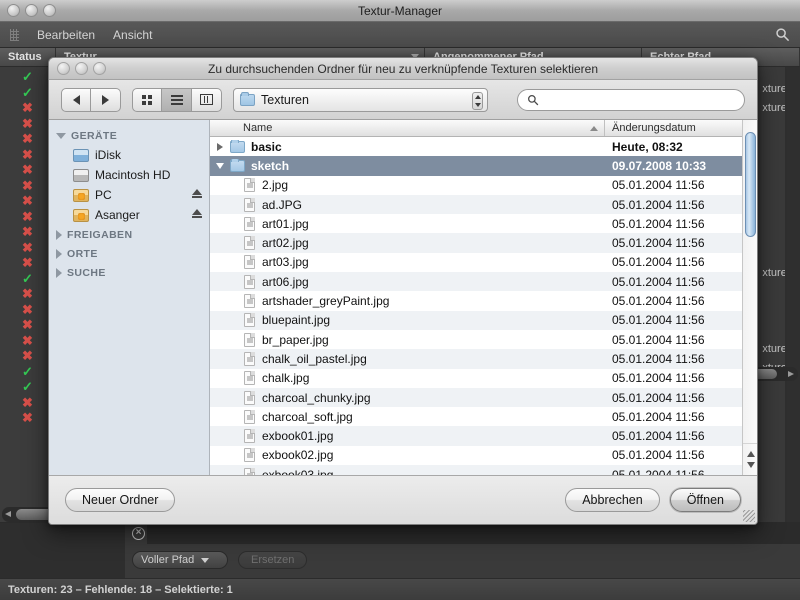 The width and height of the screenshot is (800, 600). What do you see at coordinates (476, 262) in the screenshot?
I see `table-row: art03.jpg 05.01.2004 11:56` at bounding box center [476, 262].